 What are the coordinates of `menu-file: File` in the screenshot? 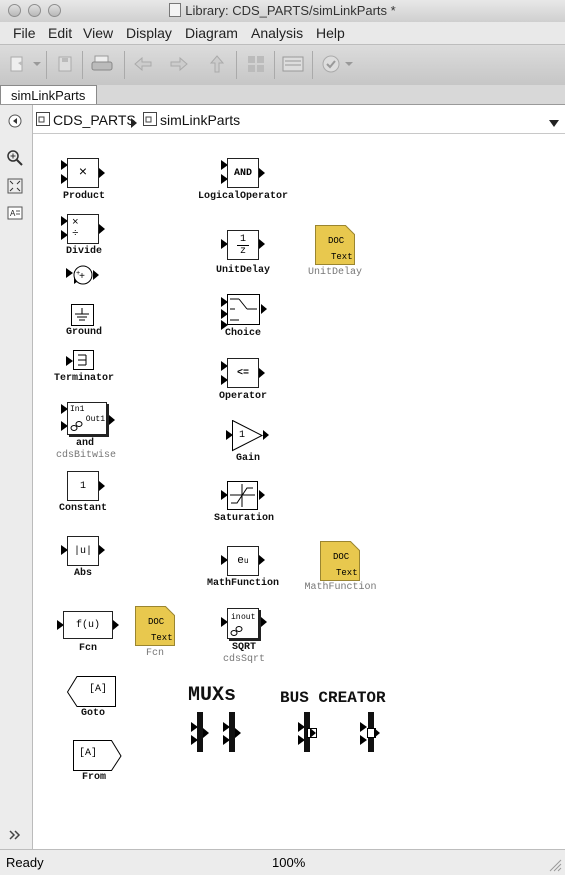 It's located at (24, 33).